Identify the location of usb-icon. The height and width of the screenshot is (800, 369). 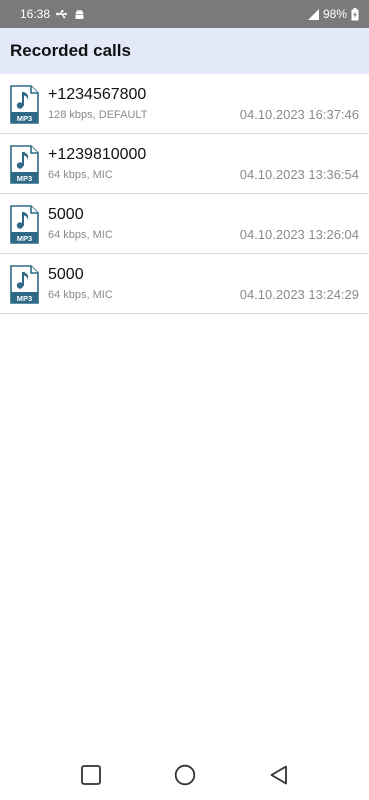
(62, 14).